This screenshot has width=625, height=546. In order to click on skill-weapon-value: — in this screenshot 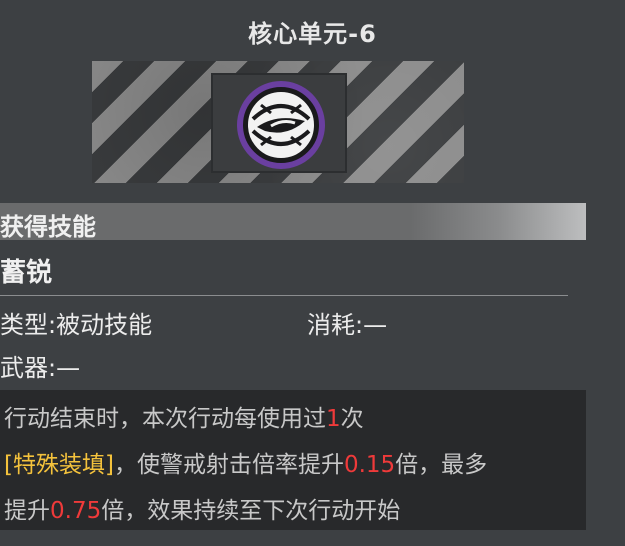, I will do `click(68, 368)`.